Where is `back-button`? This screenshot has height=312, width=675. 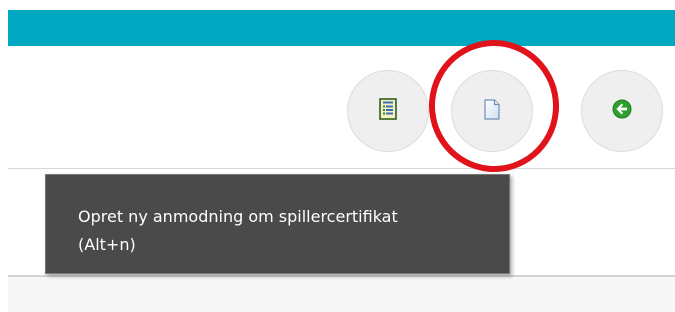
back-button is located at coordinates (622, 111).